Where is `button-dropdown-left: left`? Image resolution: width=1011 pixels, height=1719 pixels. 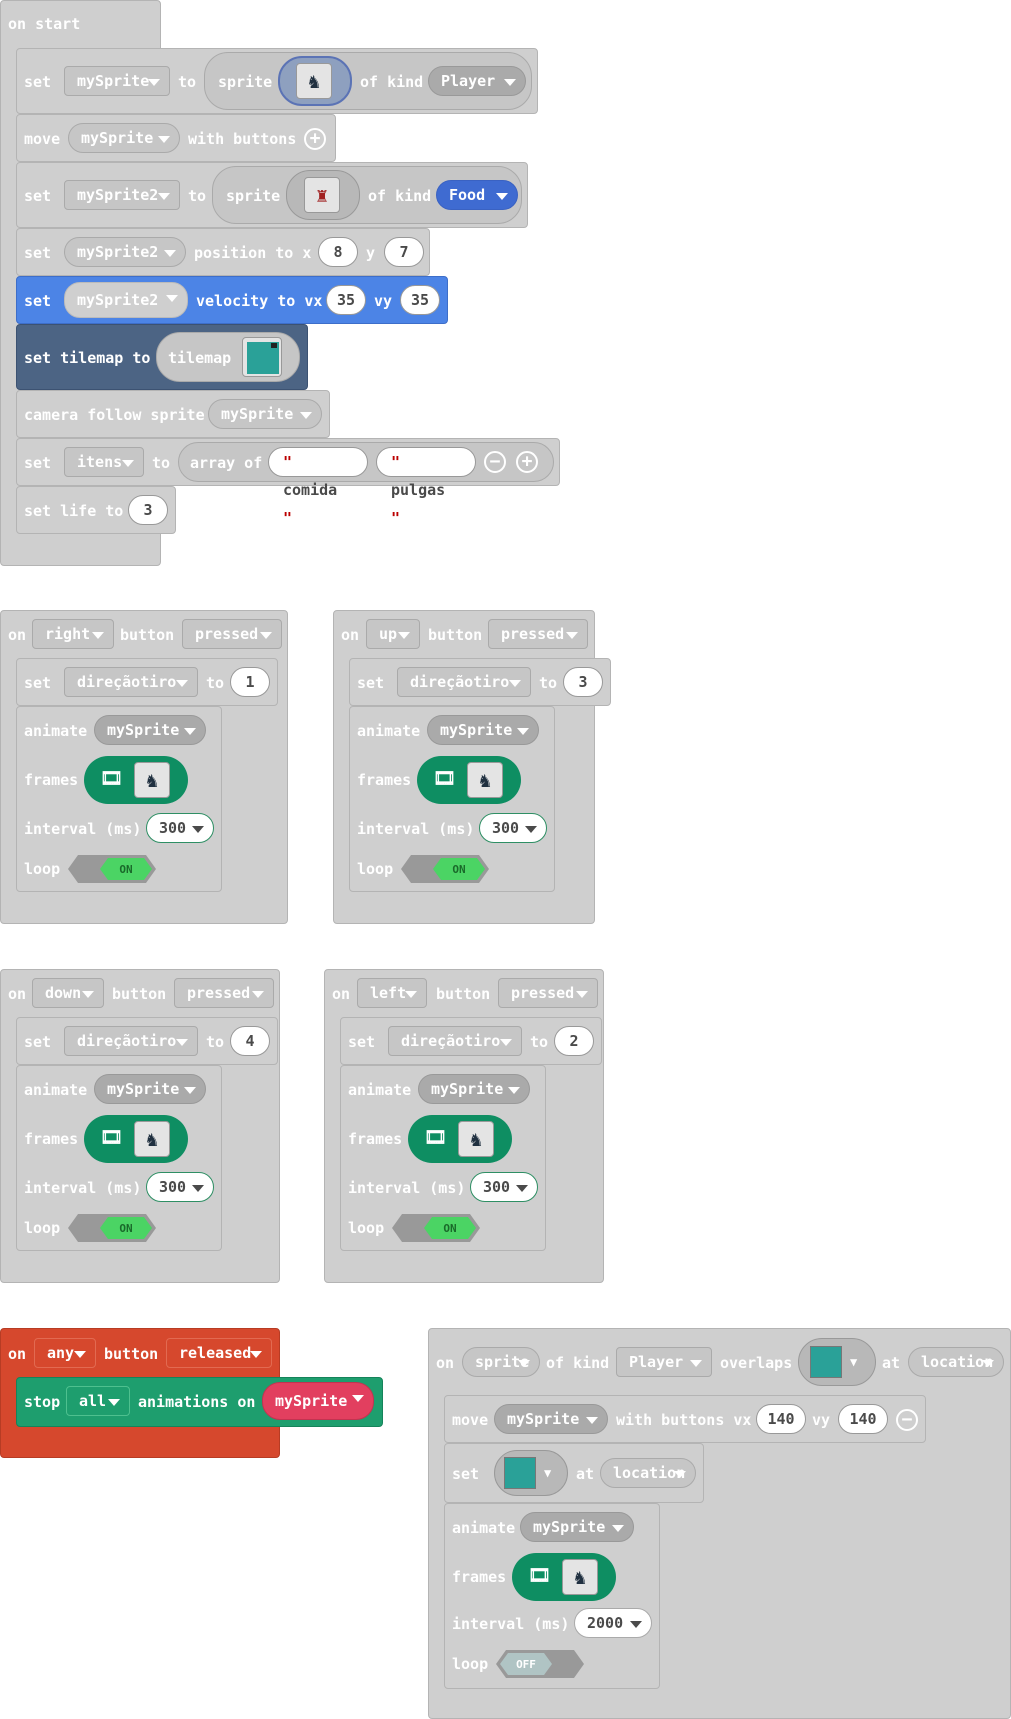 button-dropdown-left: left is located at coordinates (392, 993).